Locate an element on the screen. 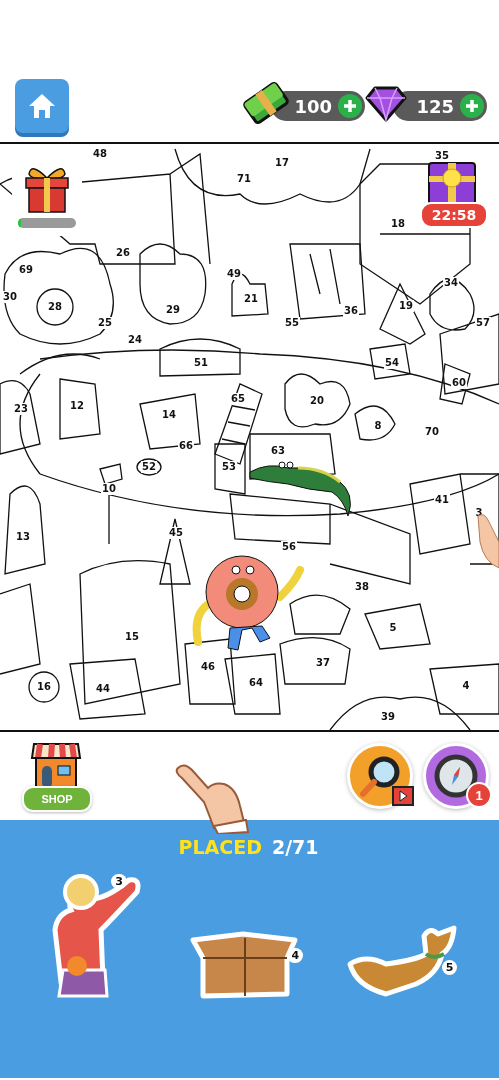 Image resolution: width=499 pixels, height=1080 pixels. pointing-hand-icon is located at coordinates (212, 798).